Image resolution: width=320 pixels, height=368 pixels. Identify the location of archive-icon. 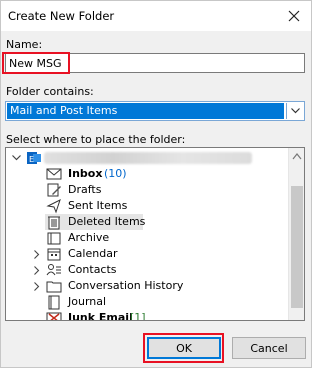
(54, 238).